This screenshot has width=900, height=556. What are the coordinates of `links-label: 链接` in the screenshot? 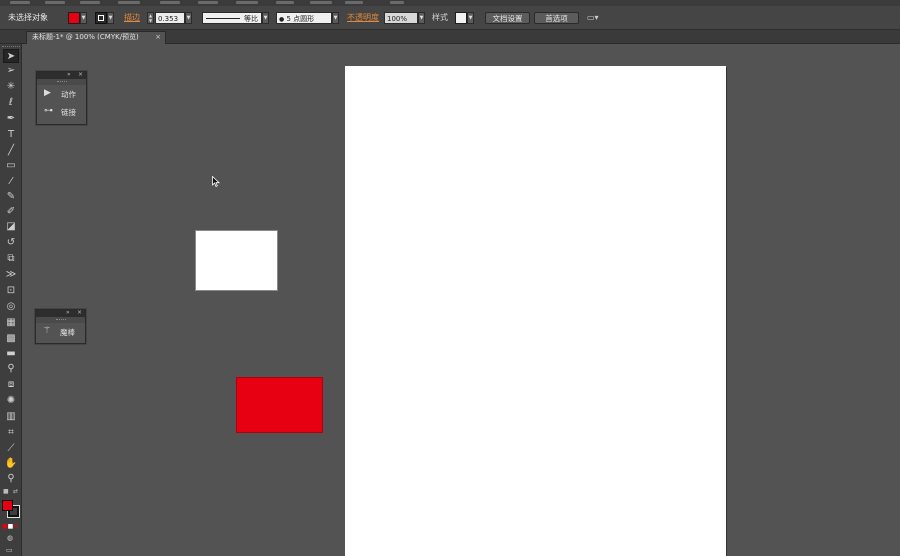 It's located at (68, 112).